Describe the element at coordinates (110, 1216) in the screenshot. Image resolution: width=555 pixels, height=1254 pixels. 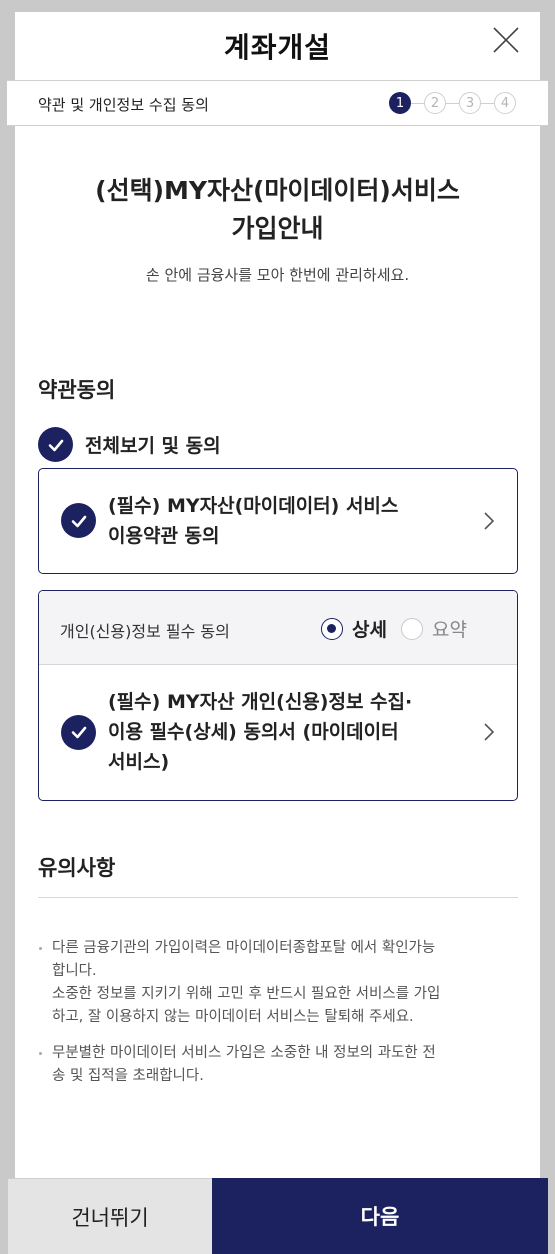
I see `skip-button: 건너뛰기` at that location.